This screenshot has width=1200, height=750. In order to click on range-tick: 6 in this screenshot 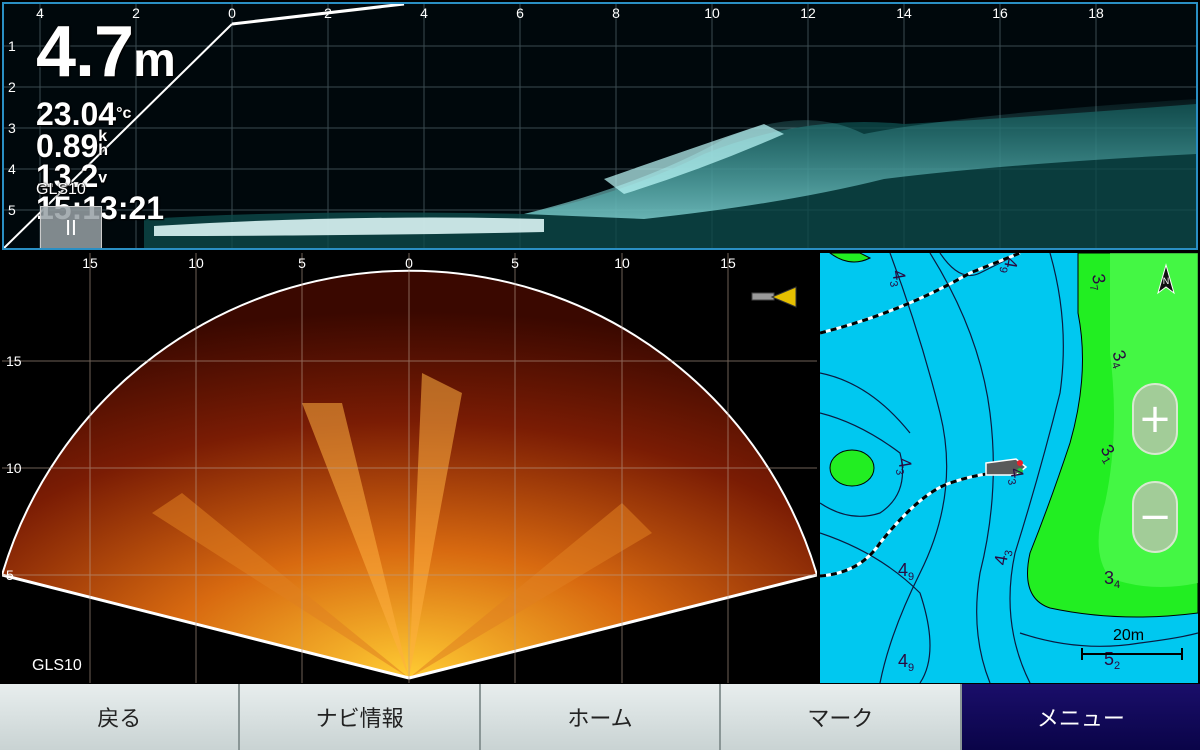, I will do `click(520, 13)`.